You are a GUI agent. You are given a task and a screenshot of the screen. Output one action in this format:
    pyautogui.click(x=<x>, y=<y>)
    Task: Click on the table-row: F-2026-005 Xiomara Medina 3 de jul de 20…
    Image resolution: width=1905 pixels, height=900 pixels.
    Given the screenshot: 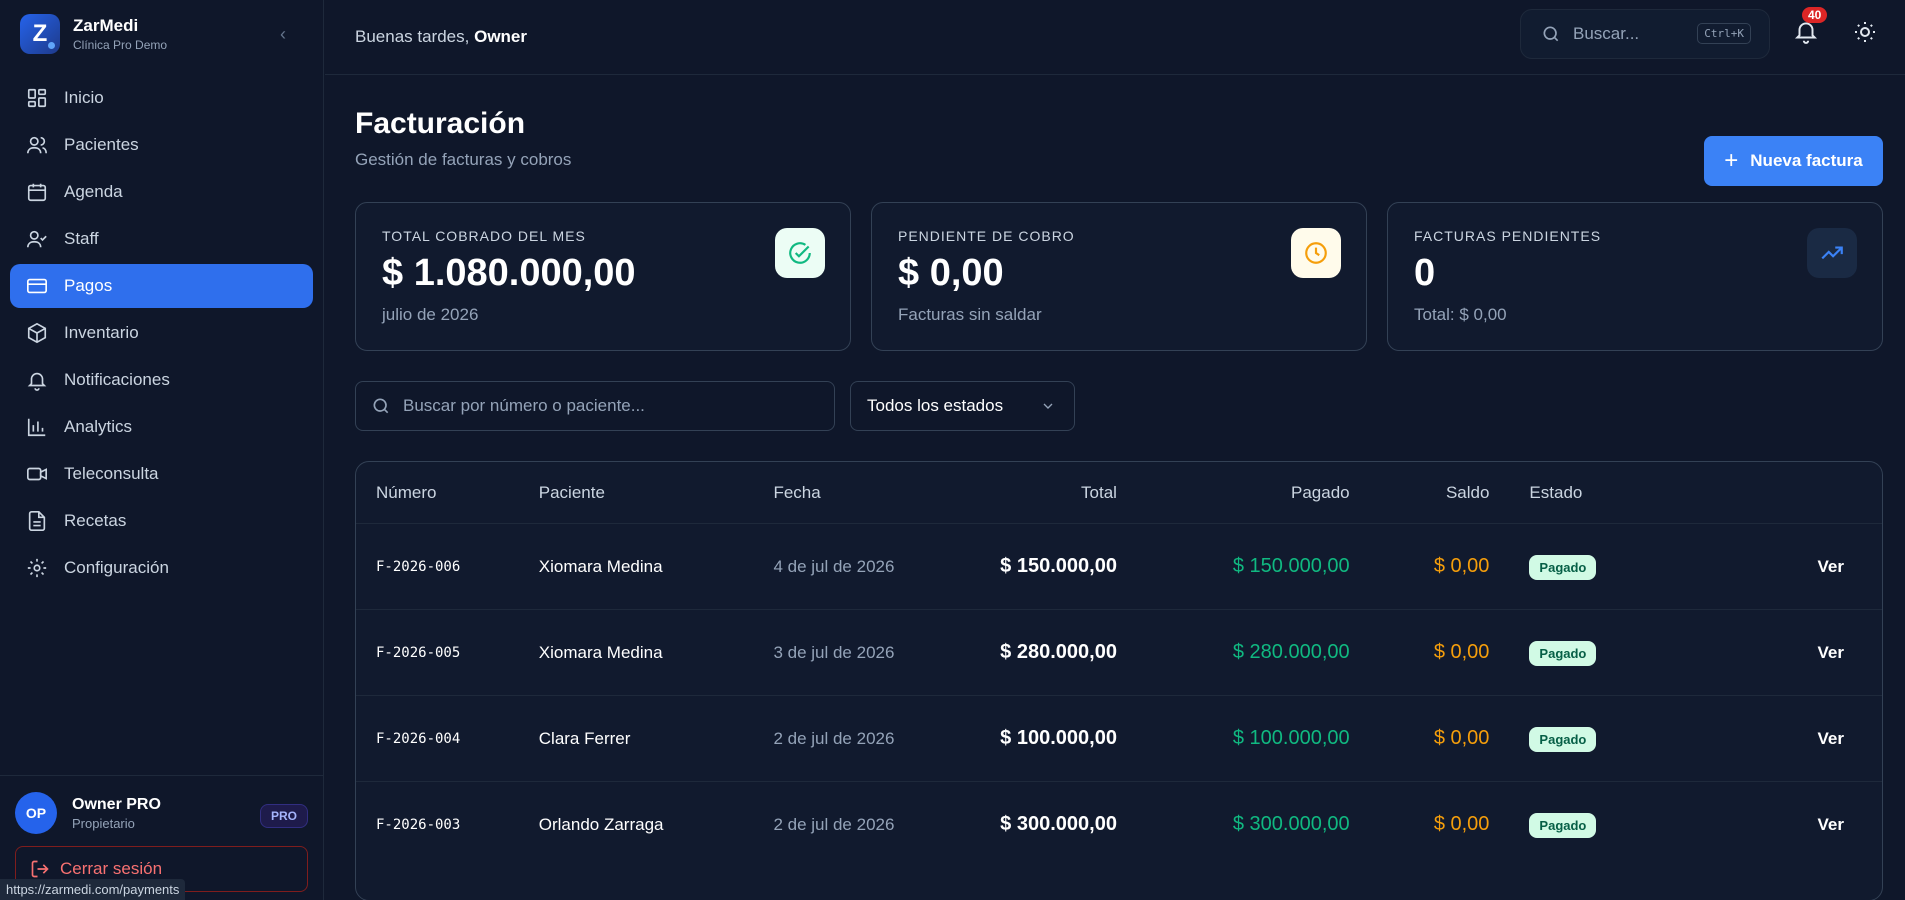 What is the action you would take?
    pyautogui.click(x=1119, y=652)
    